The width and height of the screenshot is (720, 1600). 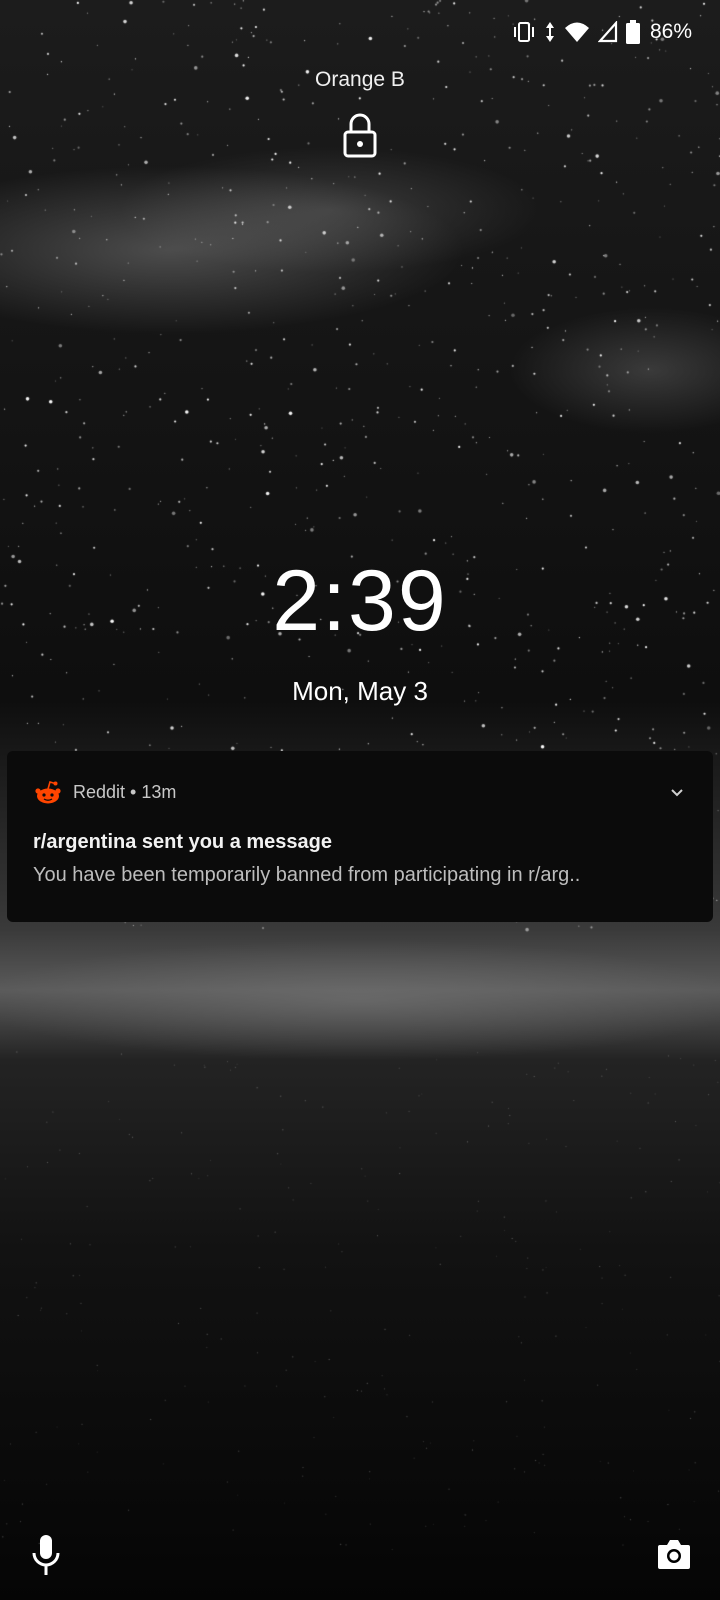 I want to click on notification-app-name: Reddit, so click(x=99, y=791).